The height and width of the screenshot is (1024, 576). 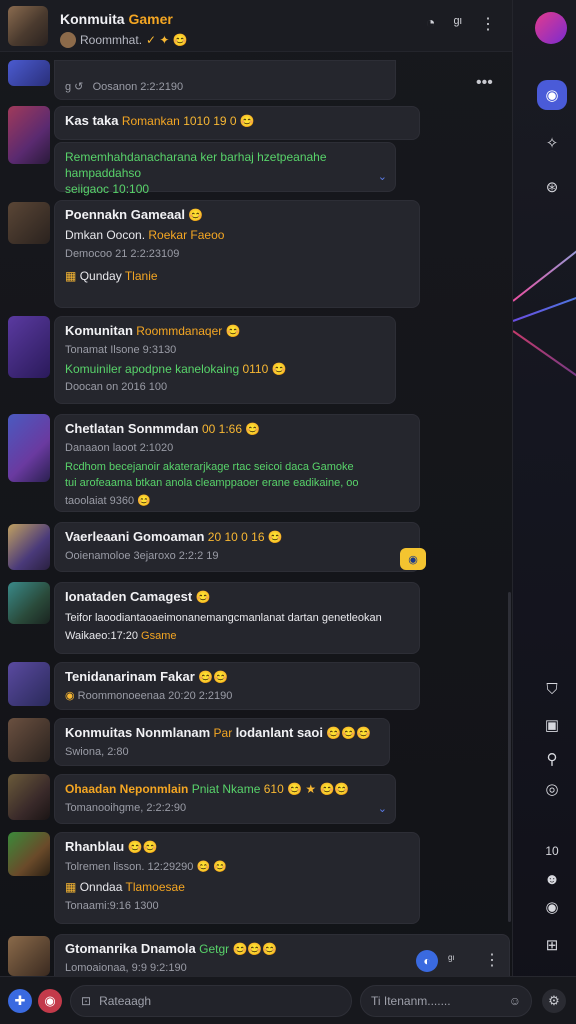 I want to click on reaction-badge: 😊, so click(x=203, y=597).